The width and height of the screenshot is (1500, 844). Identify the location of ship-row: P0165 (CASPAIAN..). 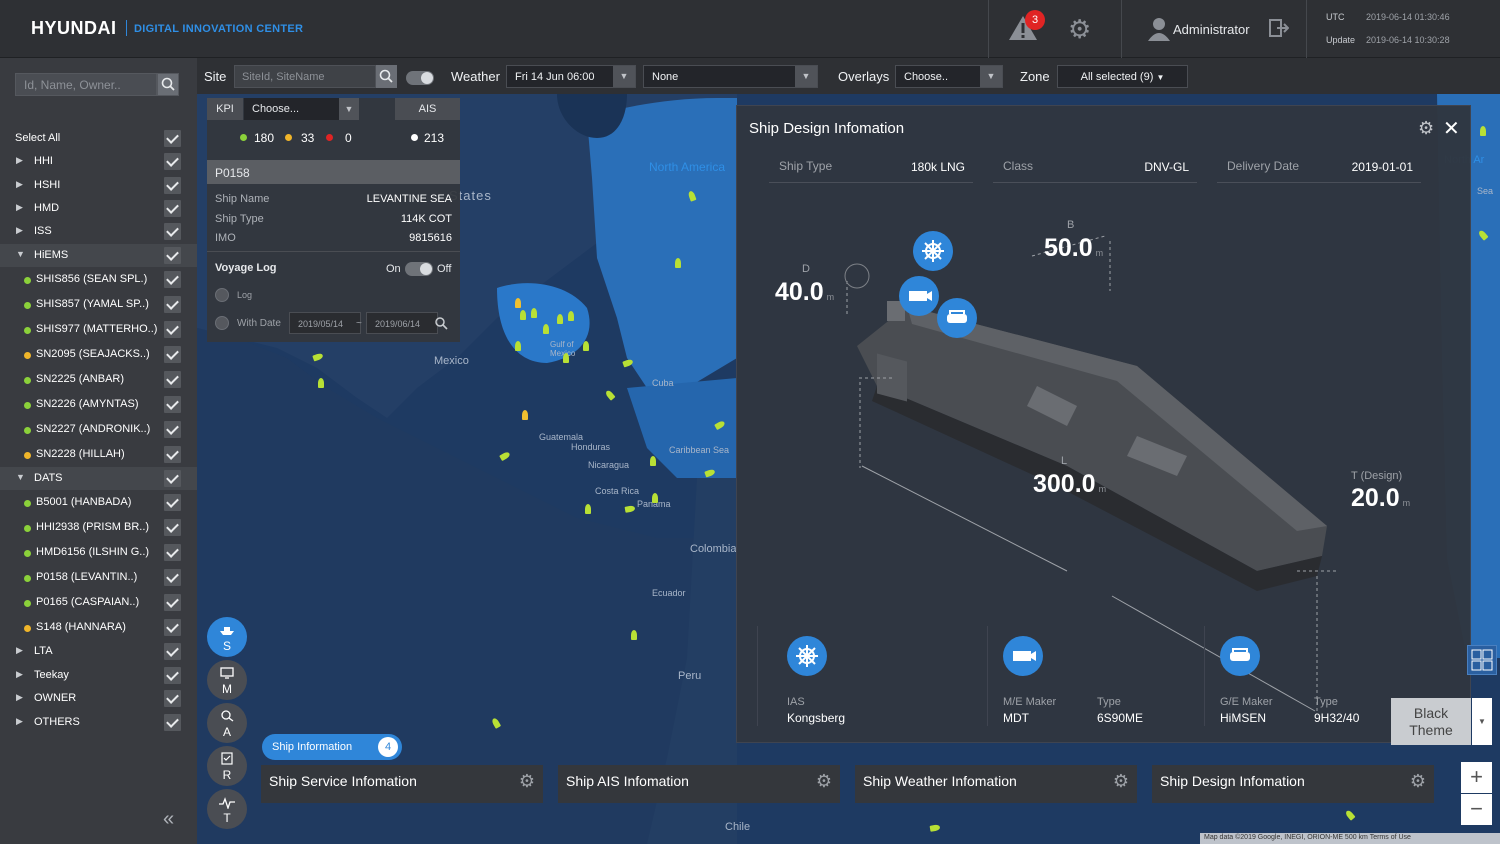
(98, 602).